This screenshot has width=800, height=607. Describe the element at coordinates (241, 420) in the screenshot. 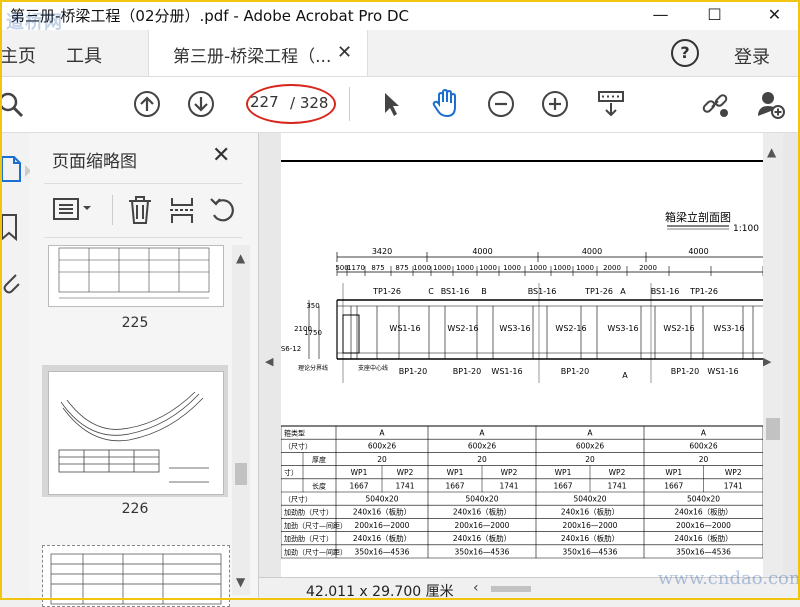

I see `thumbnail-scrollbar: ▲ ▼` at that location.